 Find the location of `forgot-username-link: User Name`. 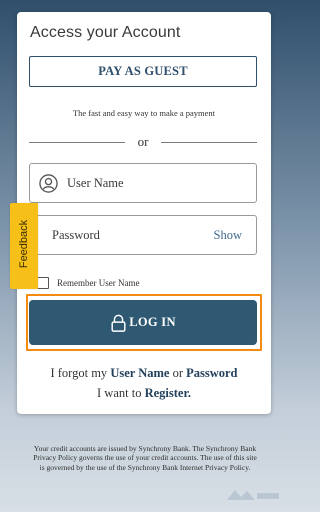

forgot-username-link: User Name is located at coordinates (139, 373).